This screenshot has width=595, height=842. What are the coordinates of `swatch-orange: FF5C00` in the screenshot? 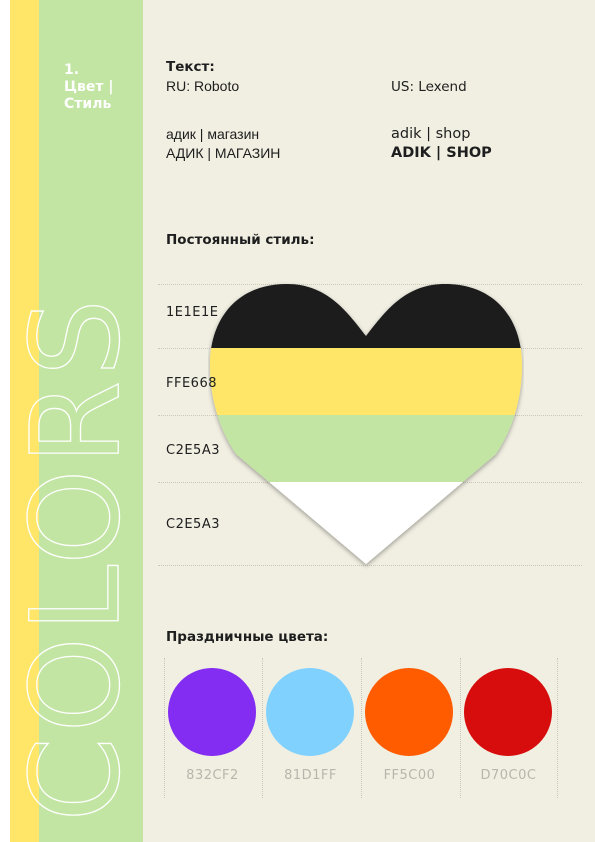 It's located at (409, 728).